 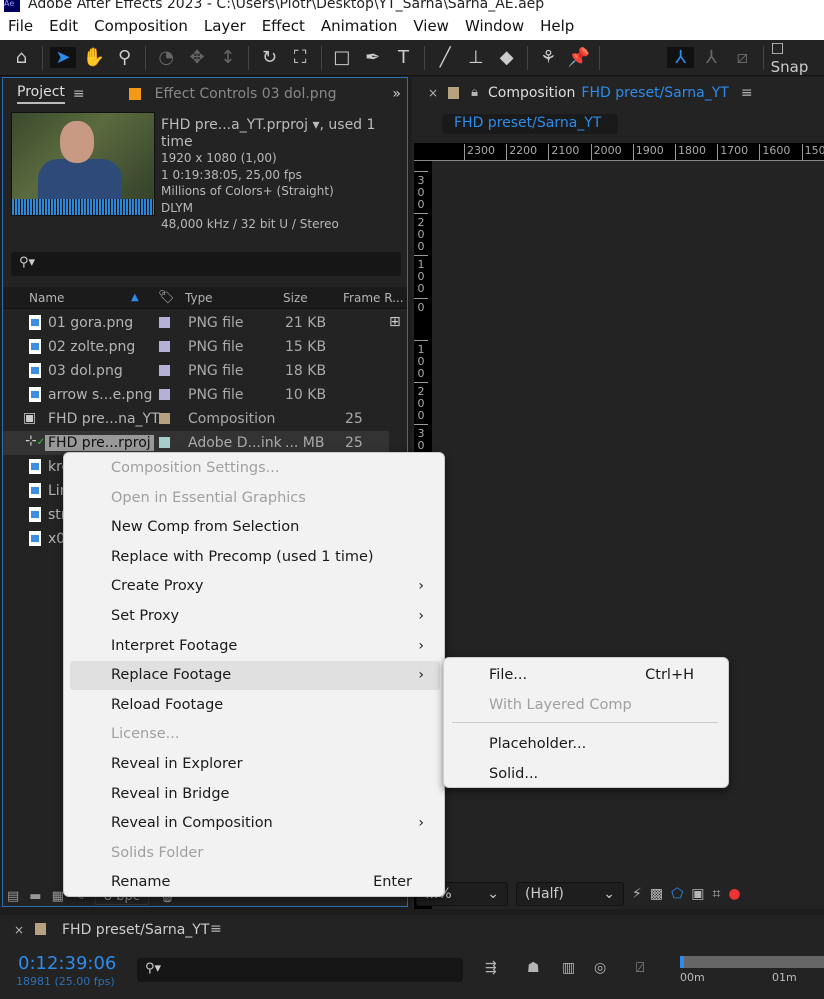 I want to click on menu-window: Window, so click(x=494, y=26).